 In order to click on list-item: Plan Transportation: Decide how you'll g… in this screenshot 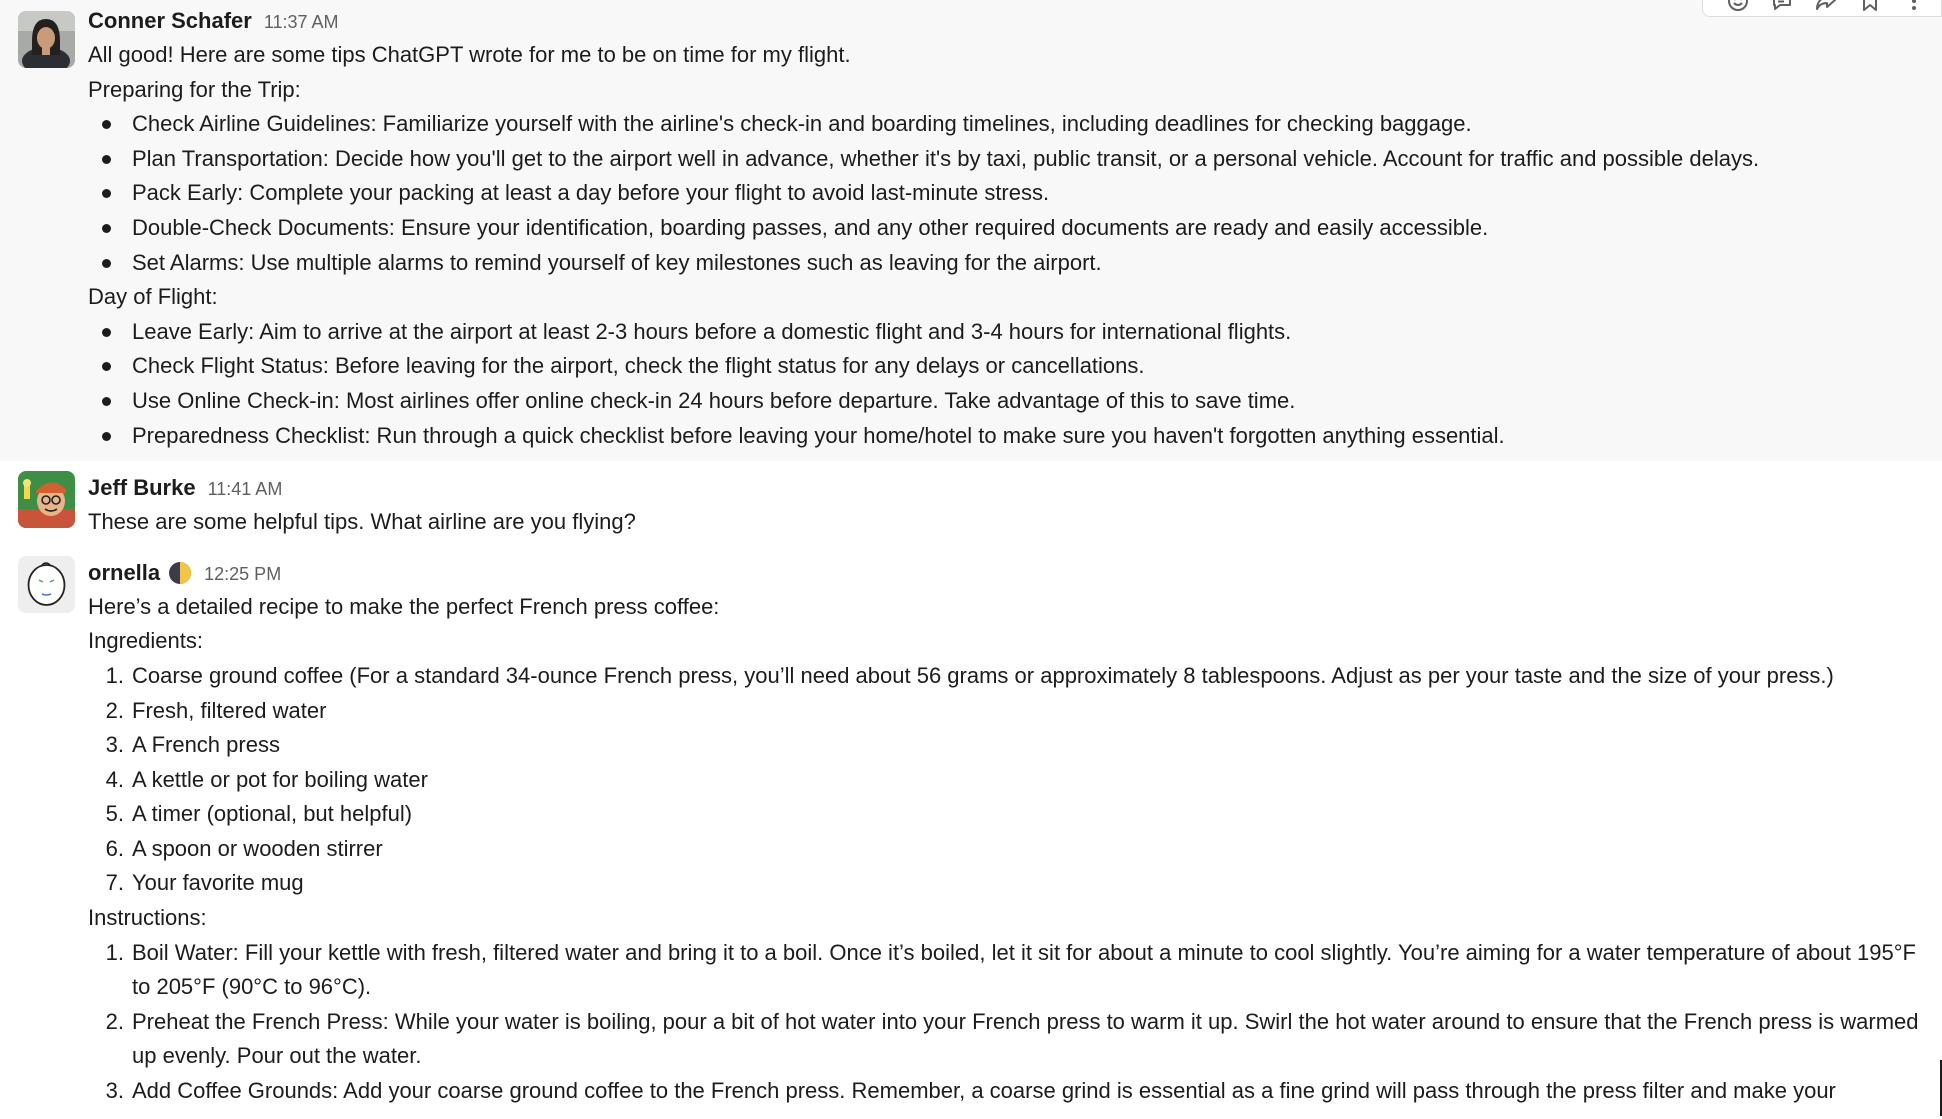, I will do `click(1005, 159)`.